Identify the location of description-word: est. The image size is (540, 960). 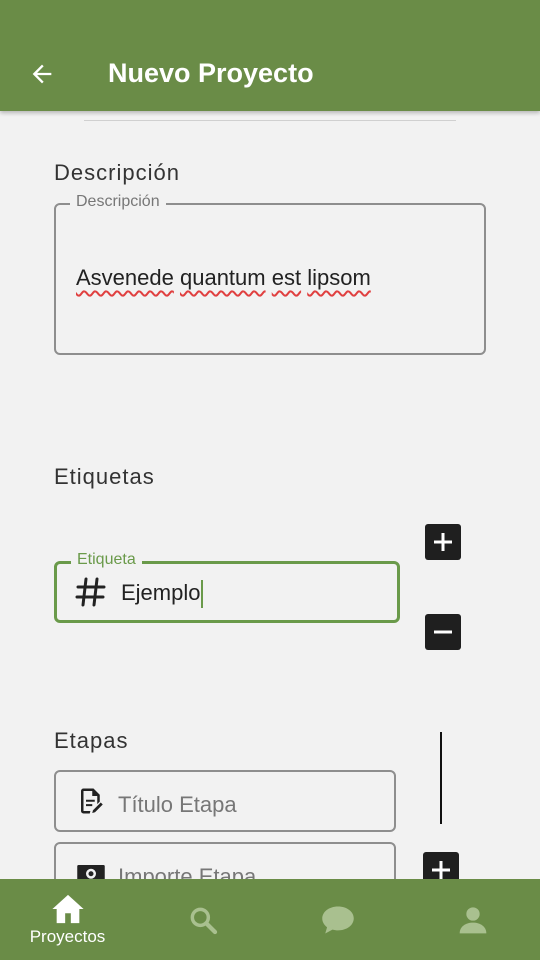
(286, 277).